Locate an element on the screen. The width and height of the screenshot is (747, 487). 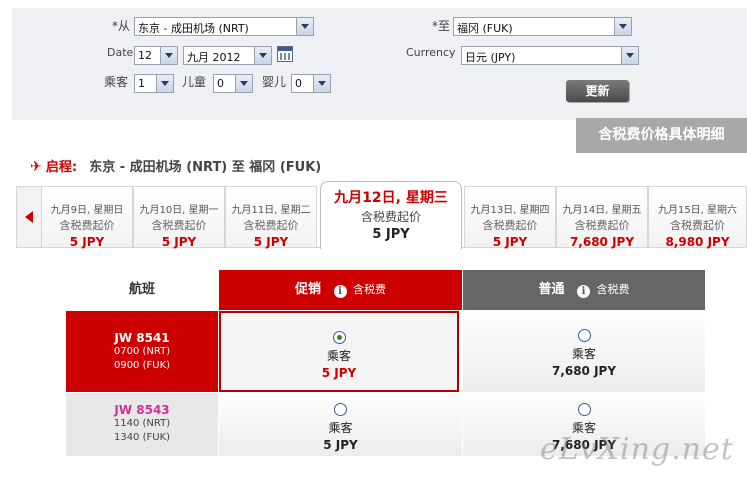
day-date: 九月11日, 星期二 is located at coordinates (271, 210).